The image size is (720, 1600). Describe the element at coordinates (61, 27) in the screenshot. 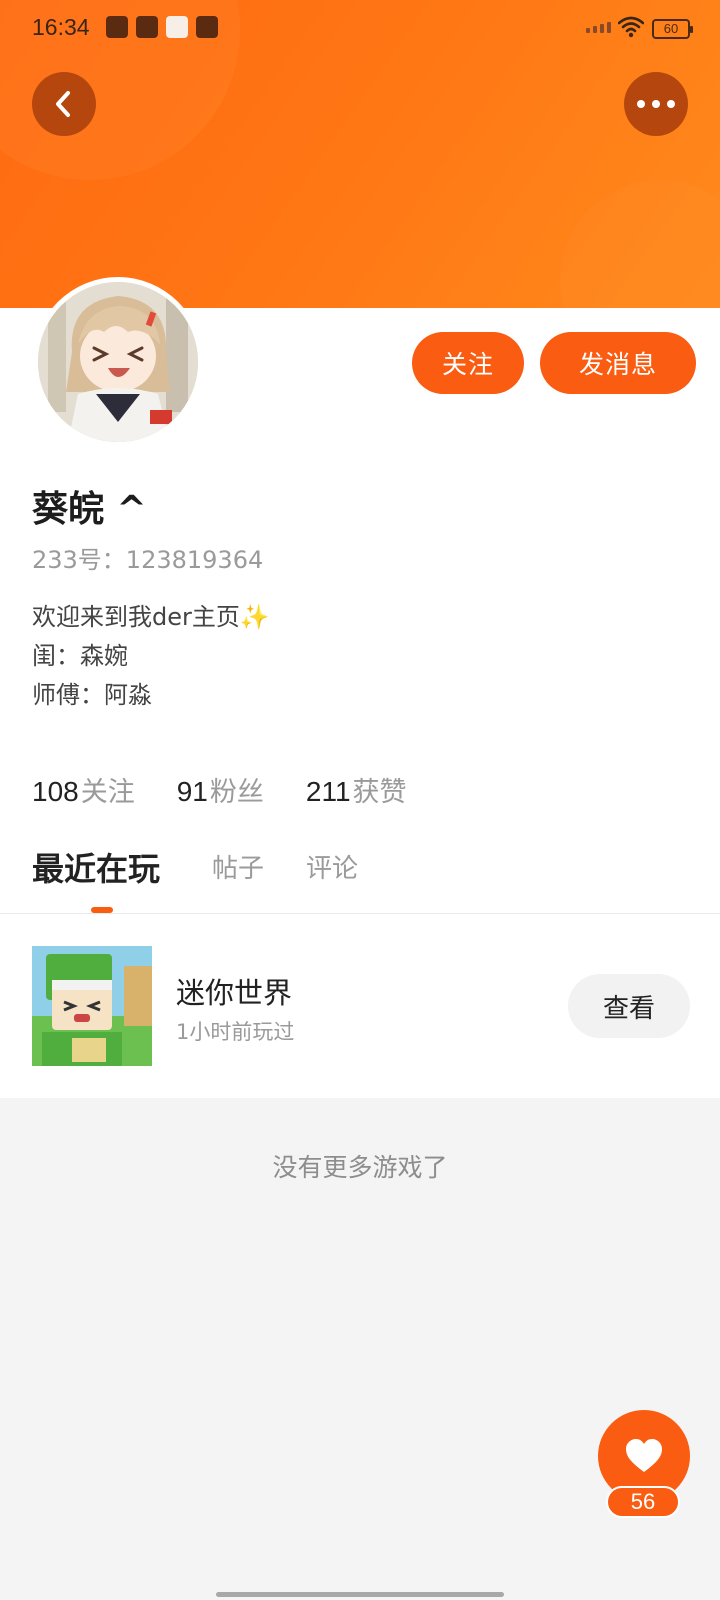

I see `status-time: 16:34` at that location.